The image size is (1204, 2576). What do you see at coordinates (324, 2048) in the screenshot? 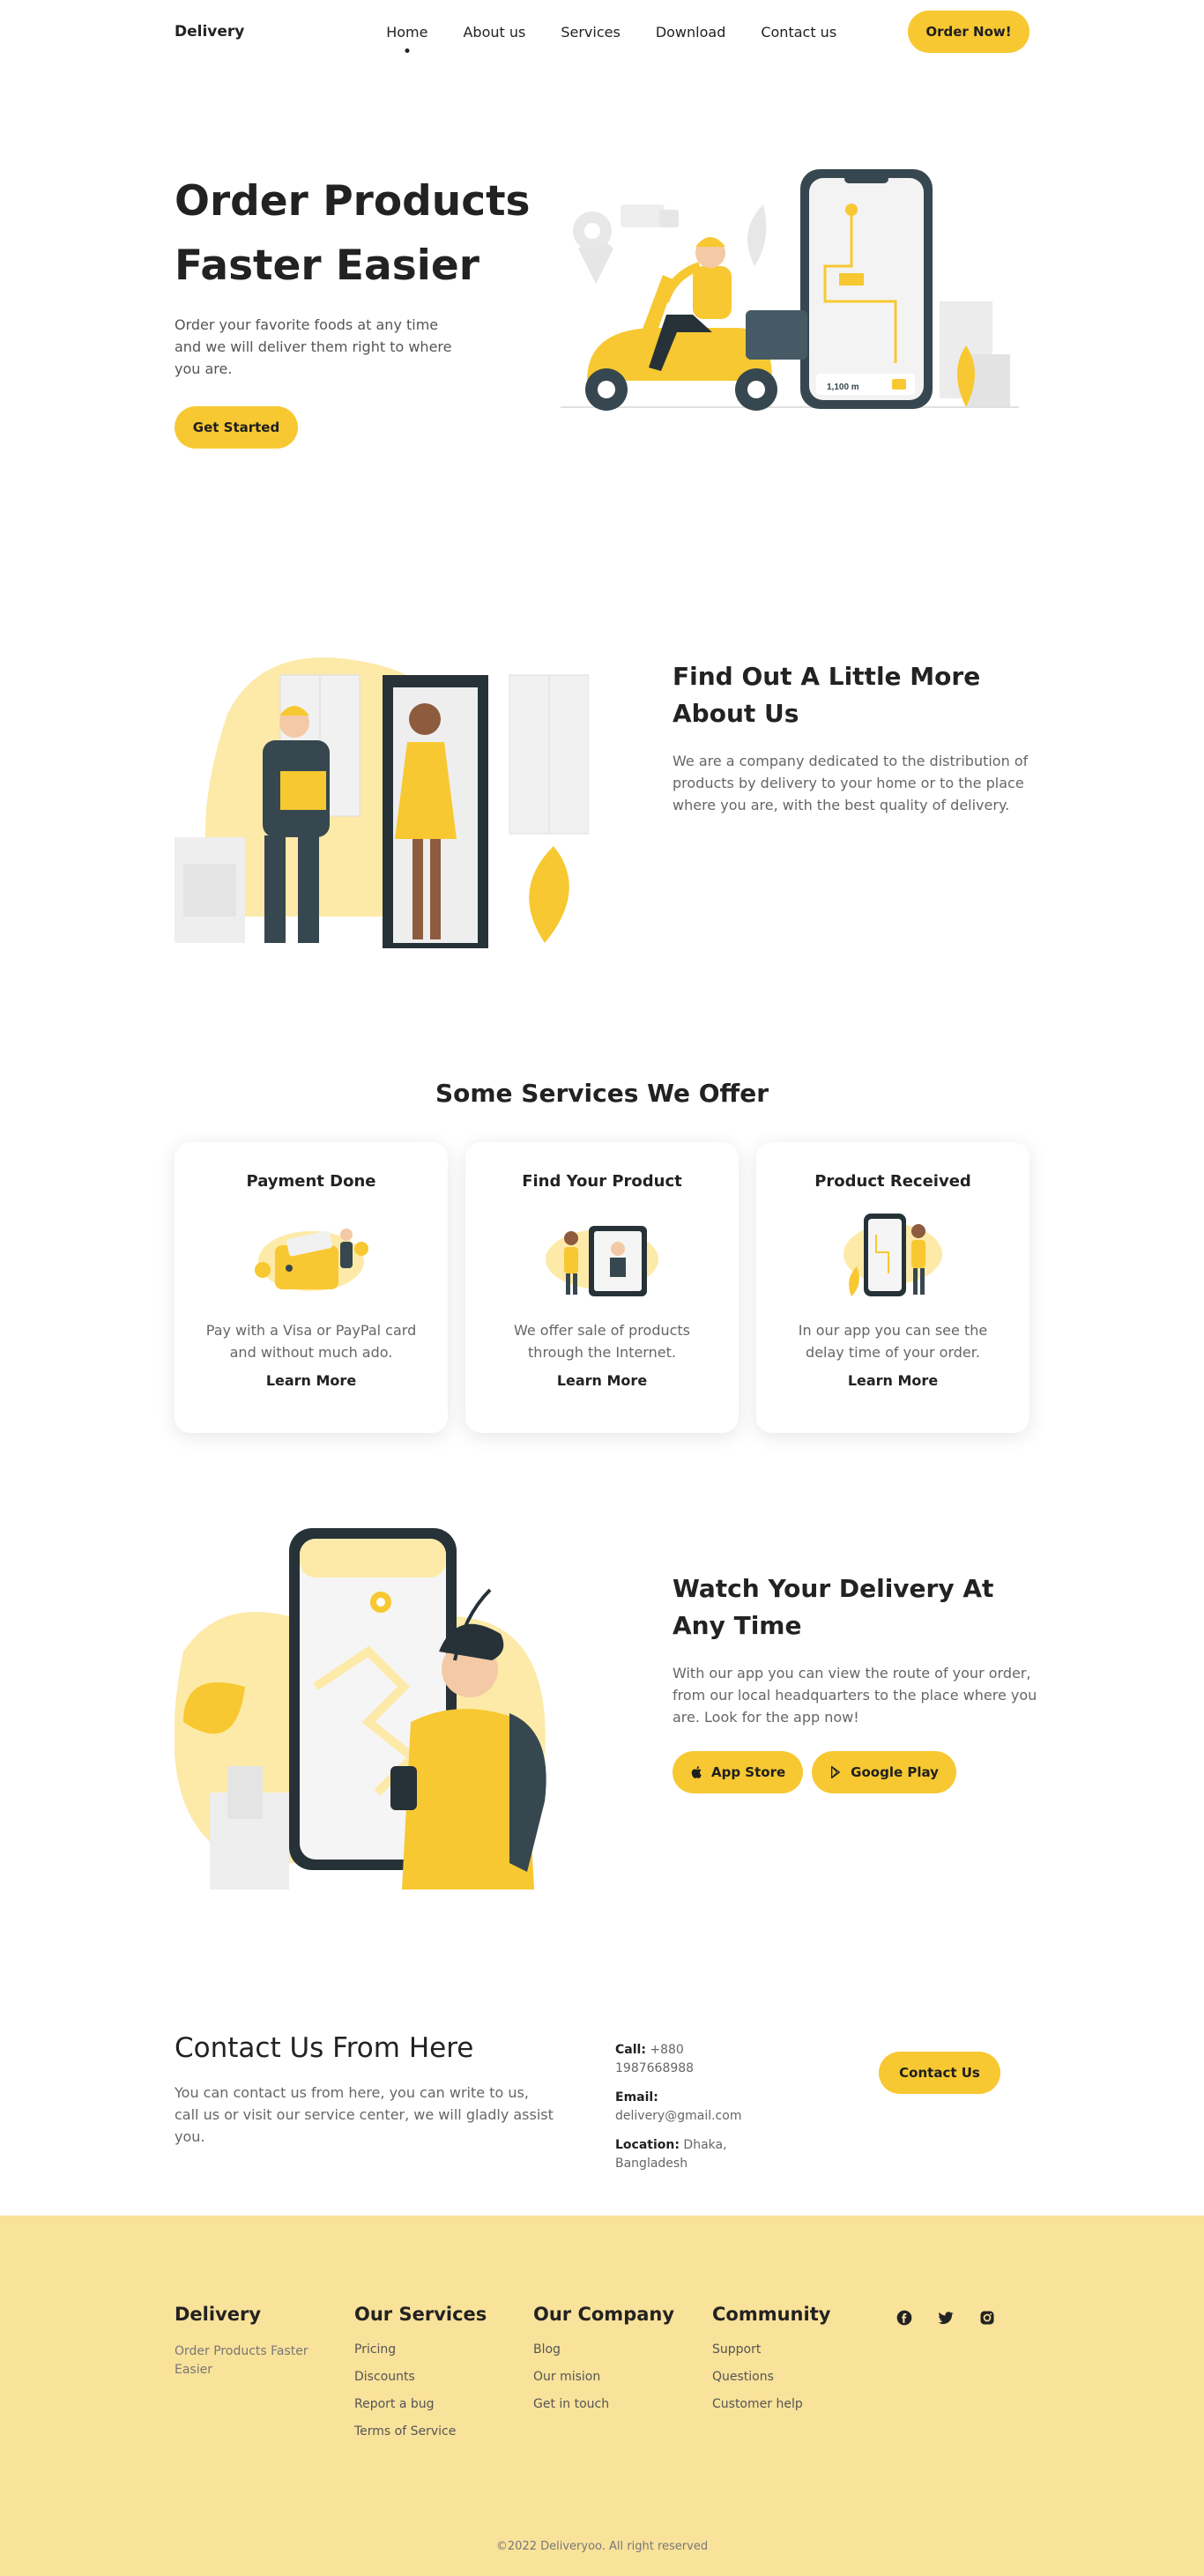
I see `contact-title: Contact Us From Here` at bounding box center [324, 2048].